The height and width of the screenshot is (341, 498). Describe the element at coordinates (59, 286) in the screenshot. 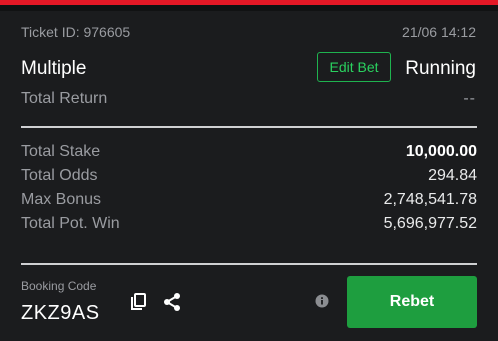

I see `booking-code-label: Booking Code` at that location.